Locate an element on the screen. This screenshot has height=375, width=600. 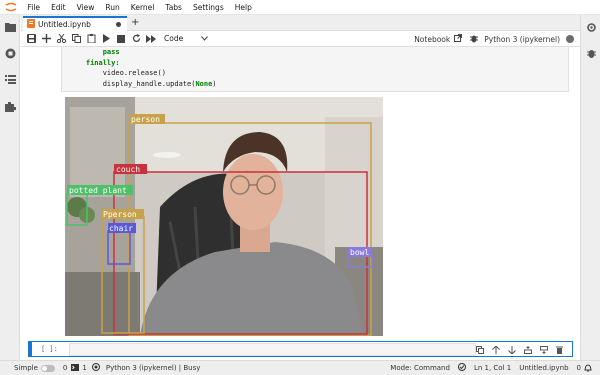
property-inspector-icon is located at coordinates (591, 27).